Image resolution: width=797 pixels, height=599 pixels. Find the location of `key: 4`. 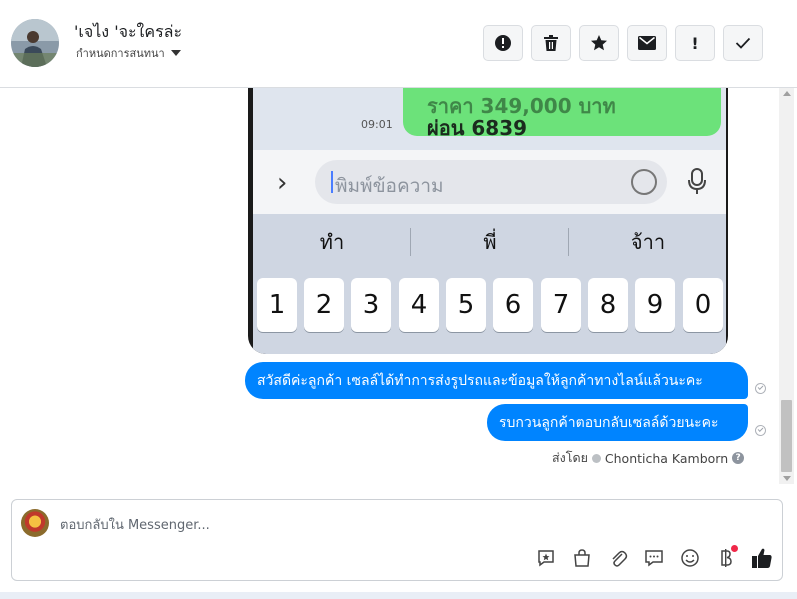

key: 4 is located at coordinates (419, 305).